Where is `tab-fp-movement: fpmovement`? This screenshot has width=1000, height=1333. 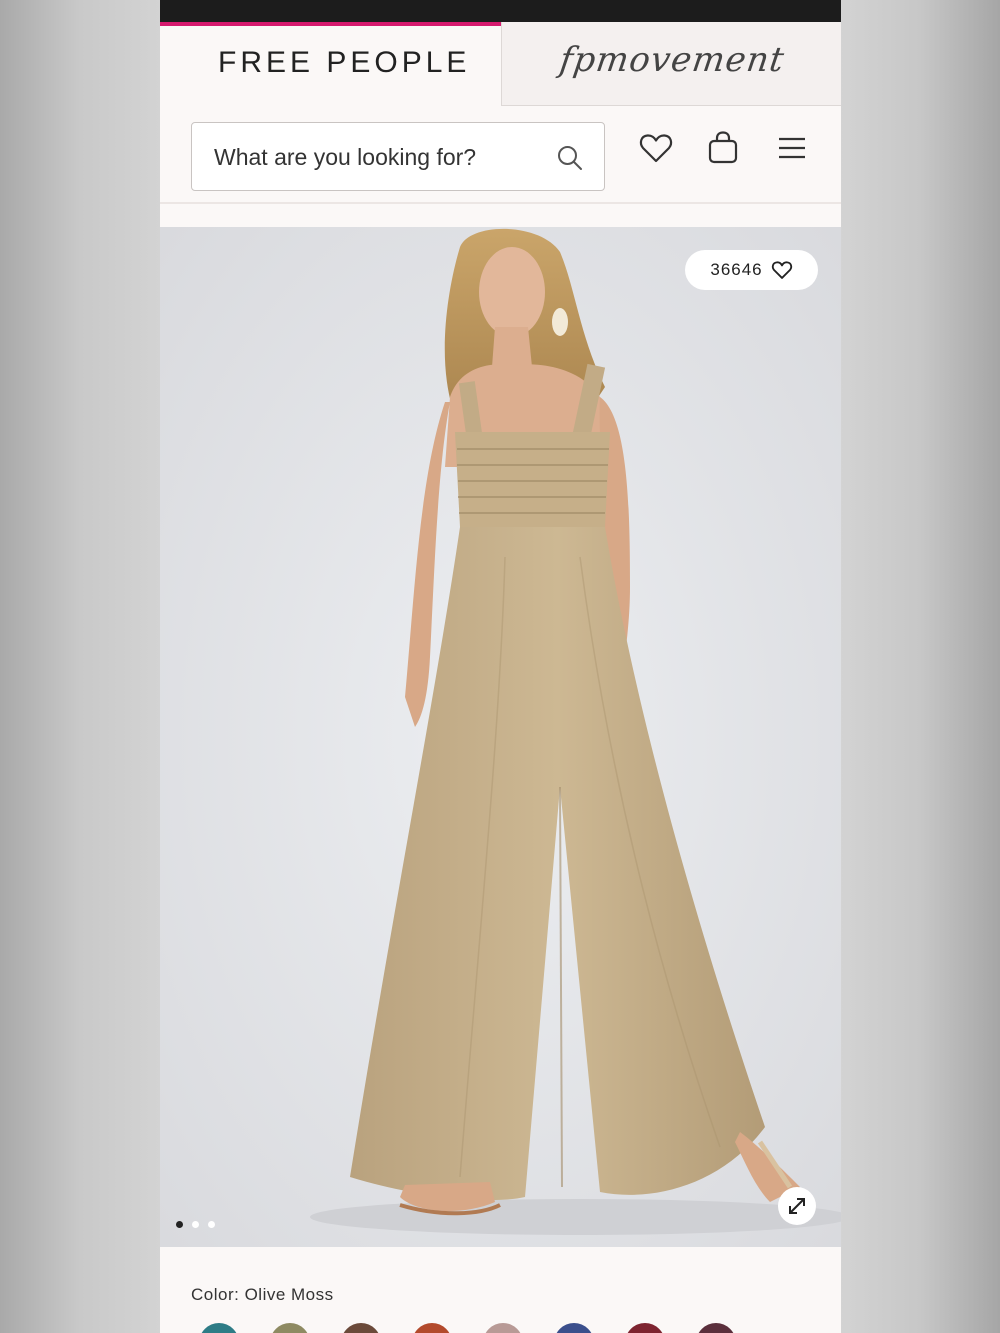 tab-fp-movement: fpmovement is located at coordinates (671, 64).